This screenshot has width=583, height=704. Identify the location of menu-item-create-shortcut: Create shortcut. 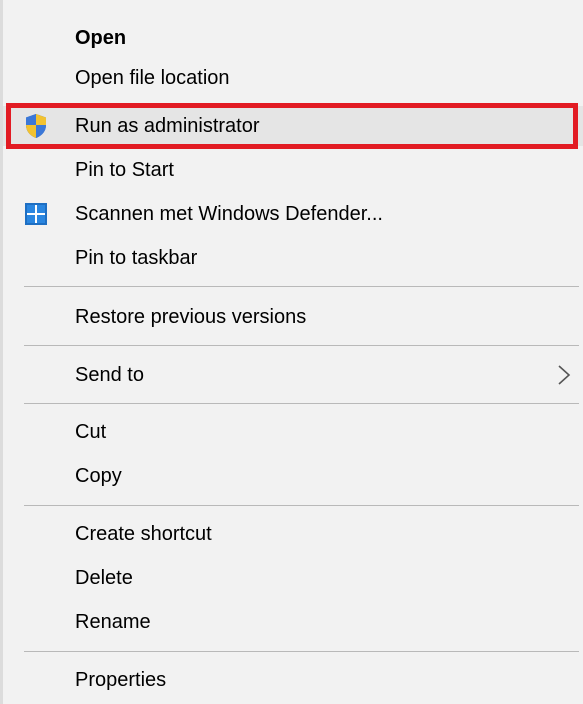
(293, 534).